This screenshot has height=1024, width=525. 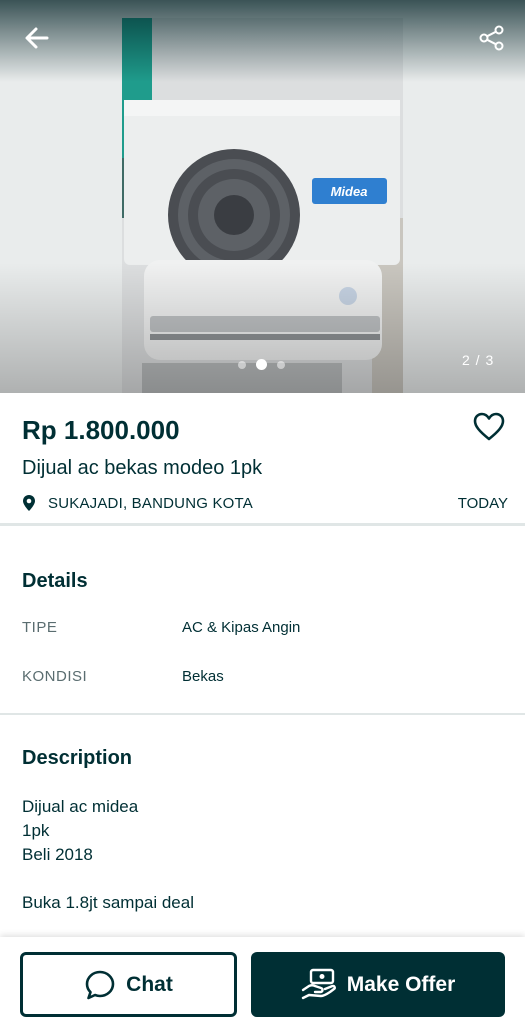 What do you see at coordinates (149, 984) in the screenshot?
I see `chat-button-label: Chat` at bounding box center [149, 984].